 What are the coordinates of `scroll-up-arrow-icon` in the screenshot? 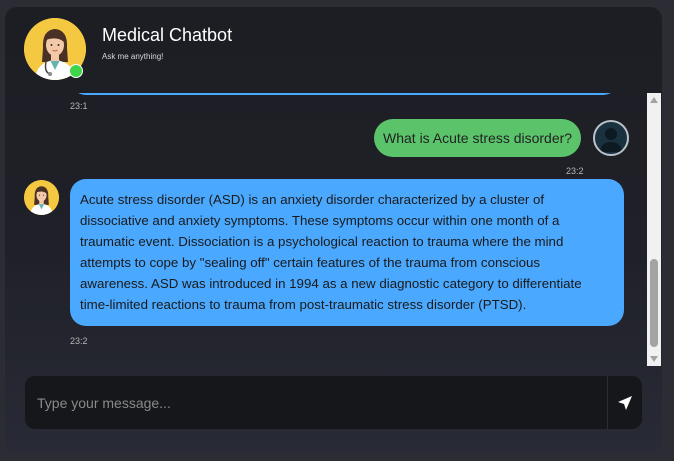 It's located at (654, 100).